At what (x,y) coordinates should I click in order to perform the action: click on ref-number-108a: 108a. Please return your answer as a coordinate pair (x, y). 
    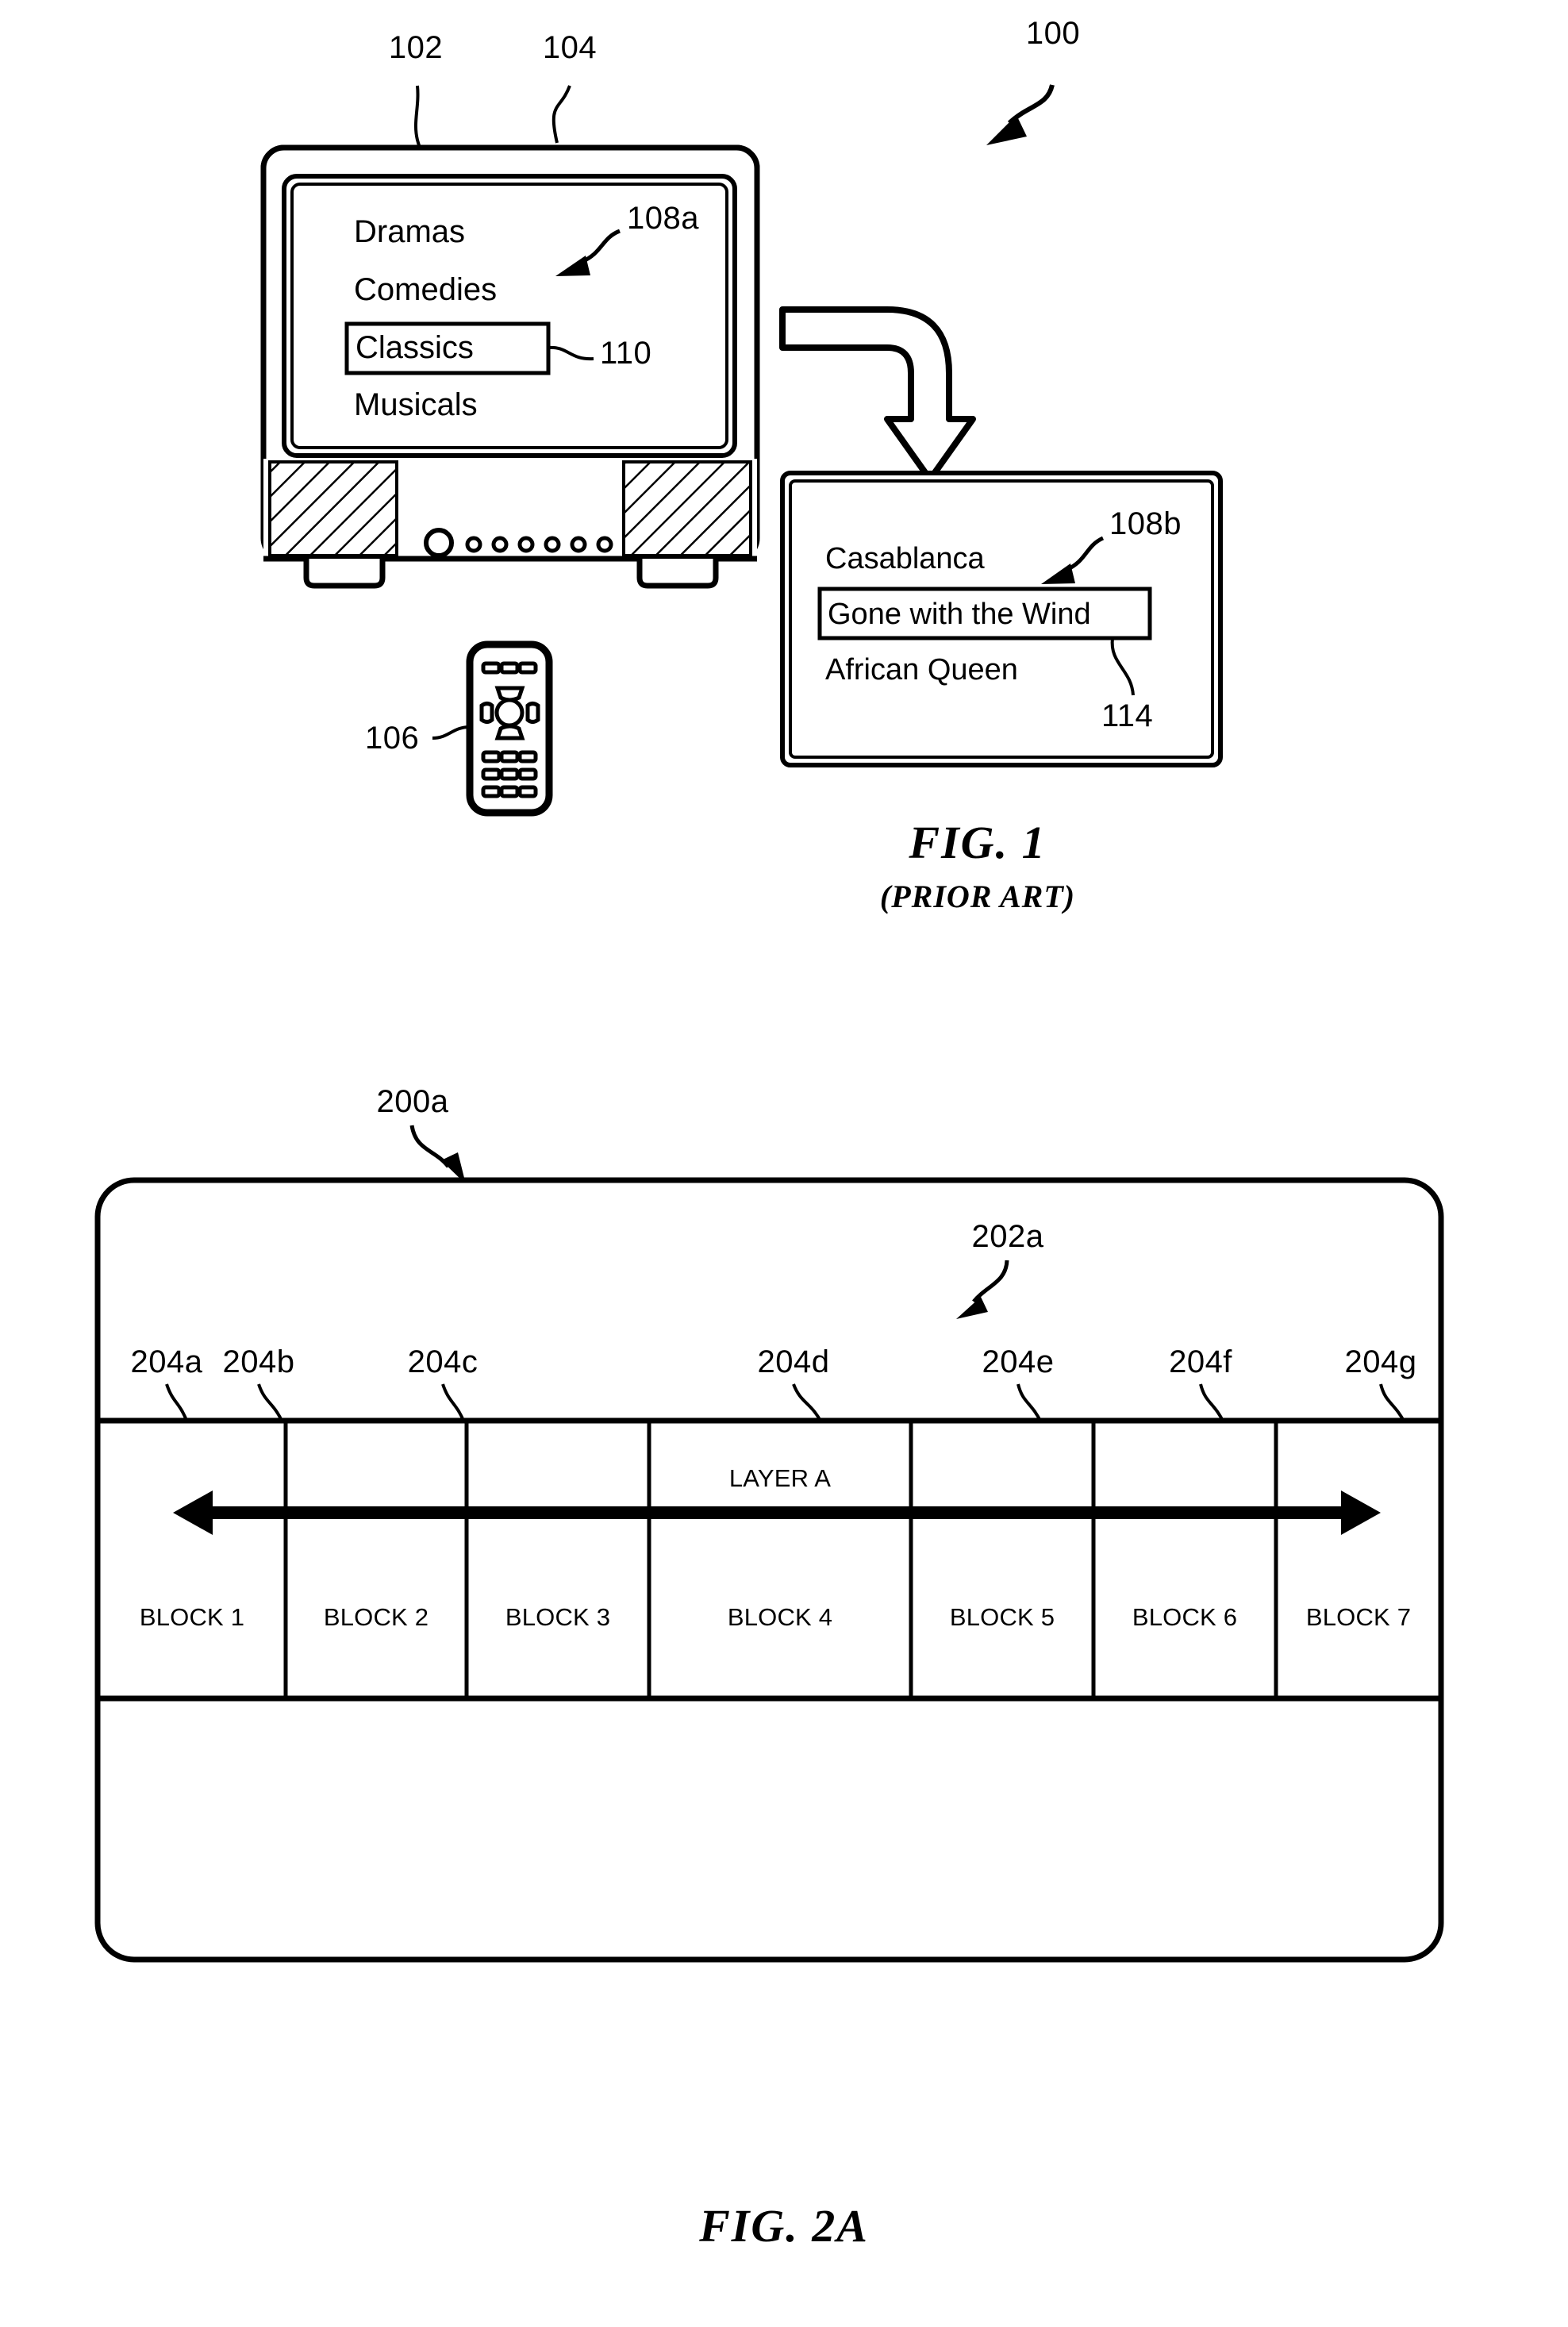
    Looking at the image, I should click on (663, 218).